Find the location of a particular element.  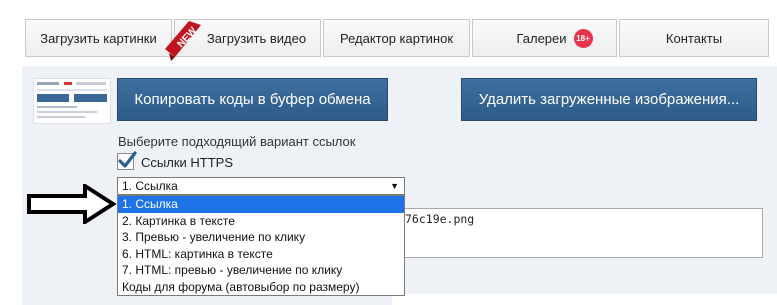

tab-label: Загрузить картинки is located at coordinates (98, 38).